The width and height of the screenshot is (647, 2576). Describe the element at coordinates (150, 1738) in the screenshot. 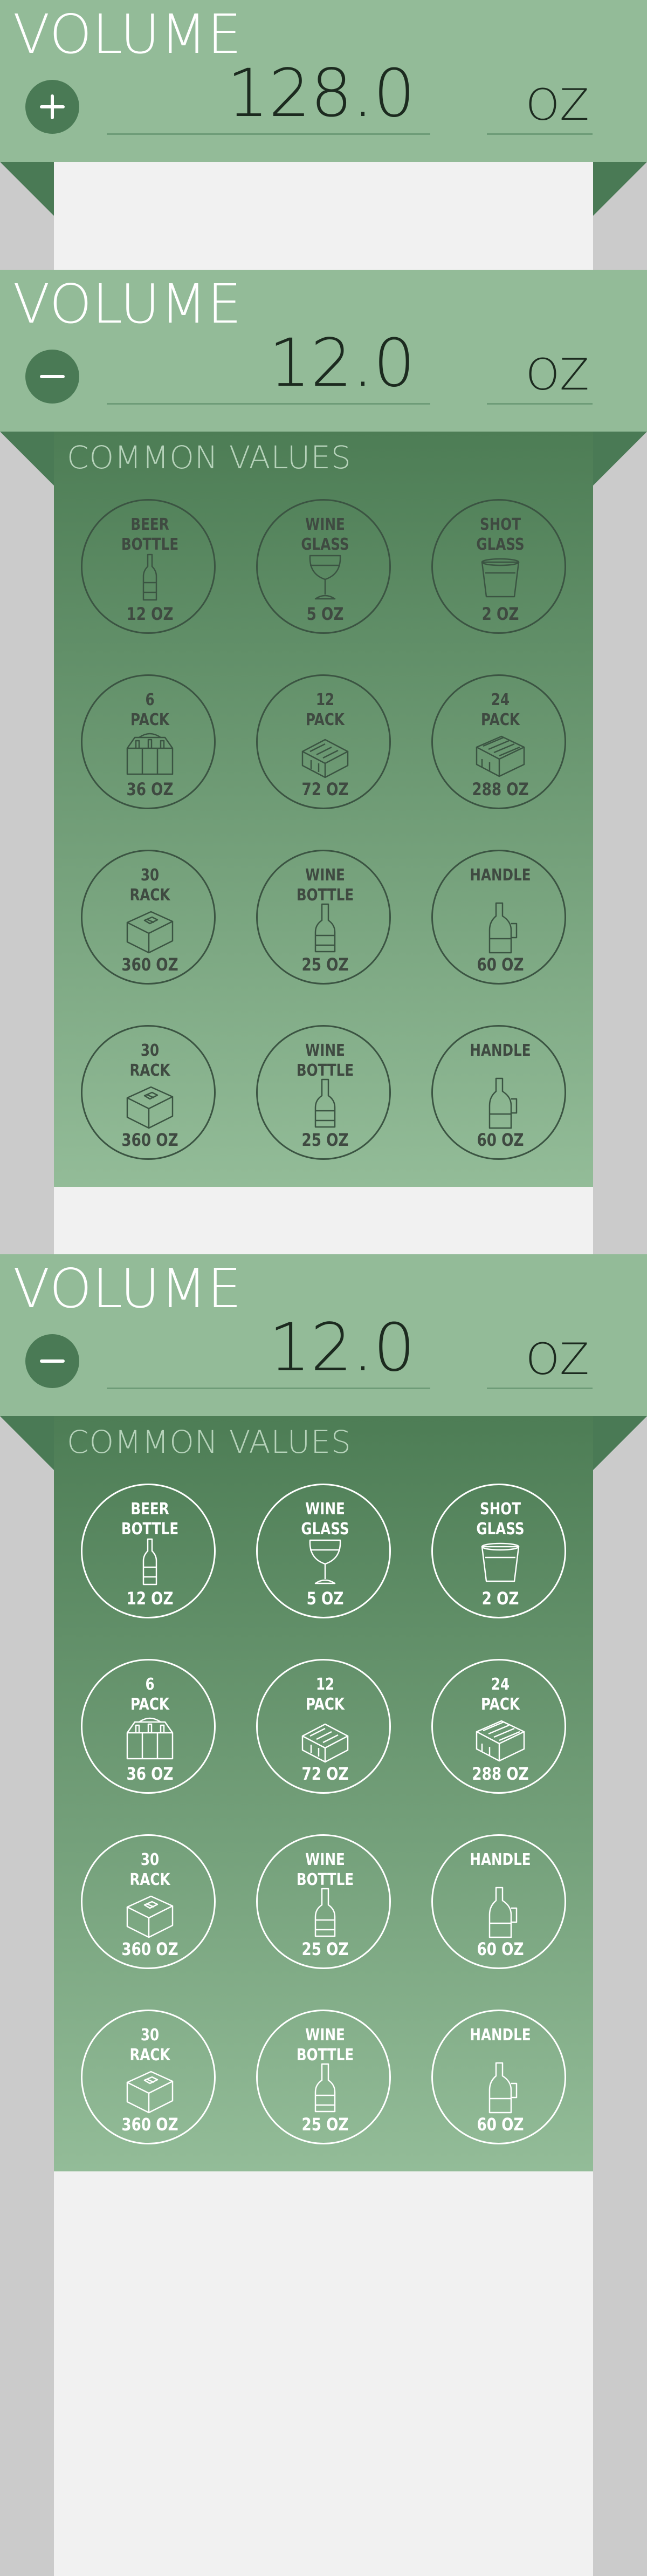

I see `six-pack-icon` at that location.